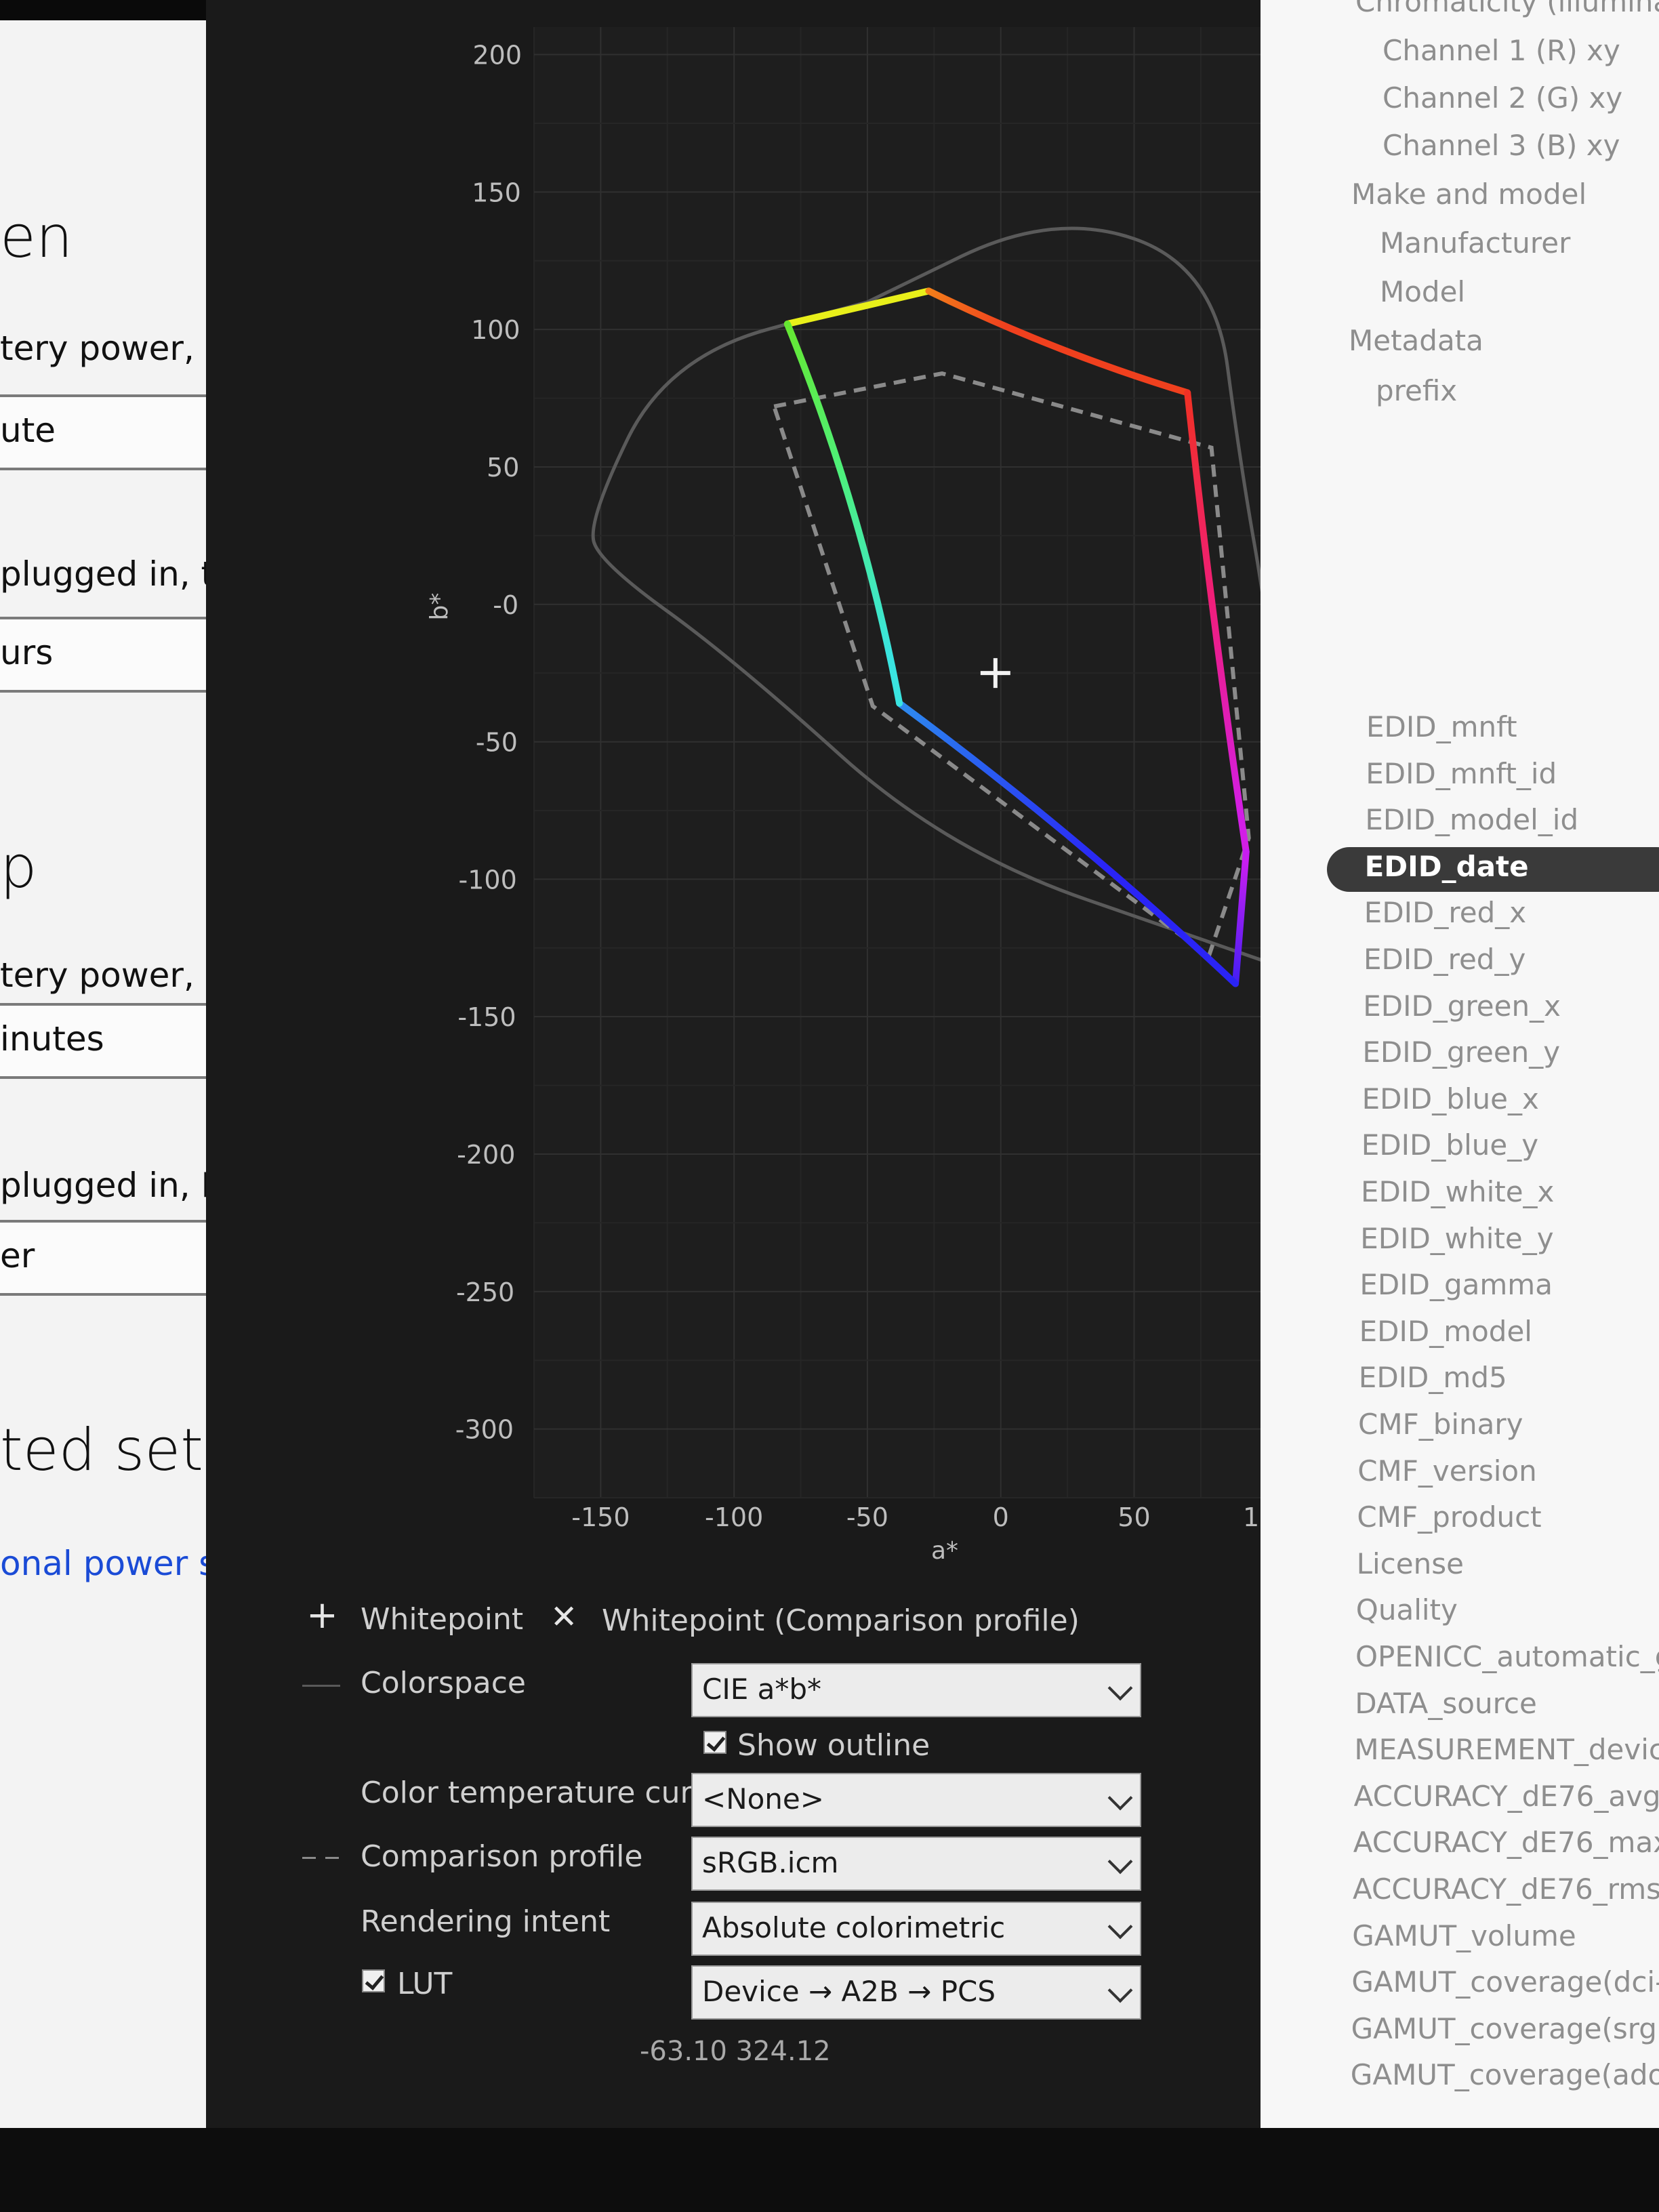 The image size is (1659, 2212). What do you see at coordinates (486, 1017) in the screenshot?
I see `y-tick-label: -150` at bounding box center [486, 1017].